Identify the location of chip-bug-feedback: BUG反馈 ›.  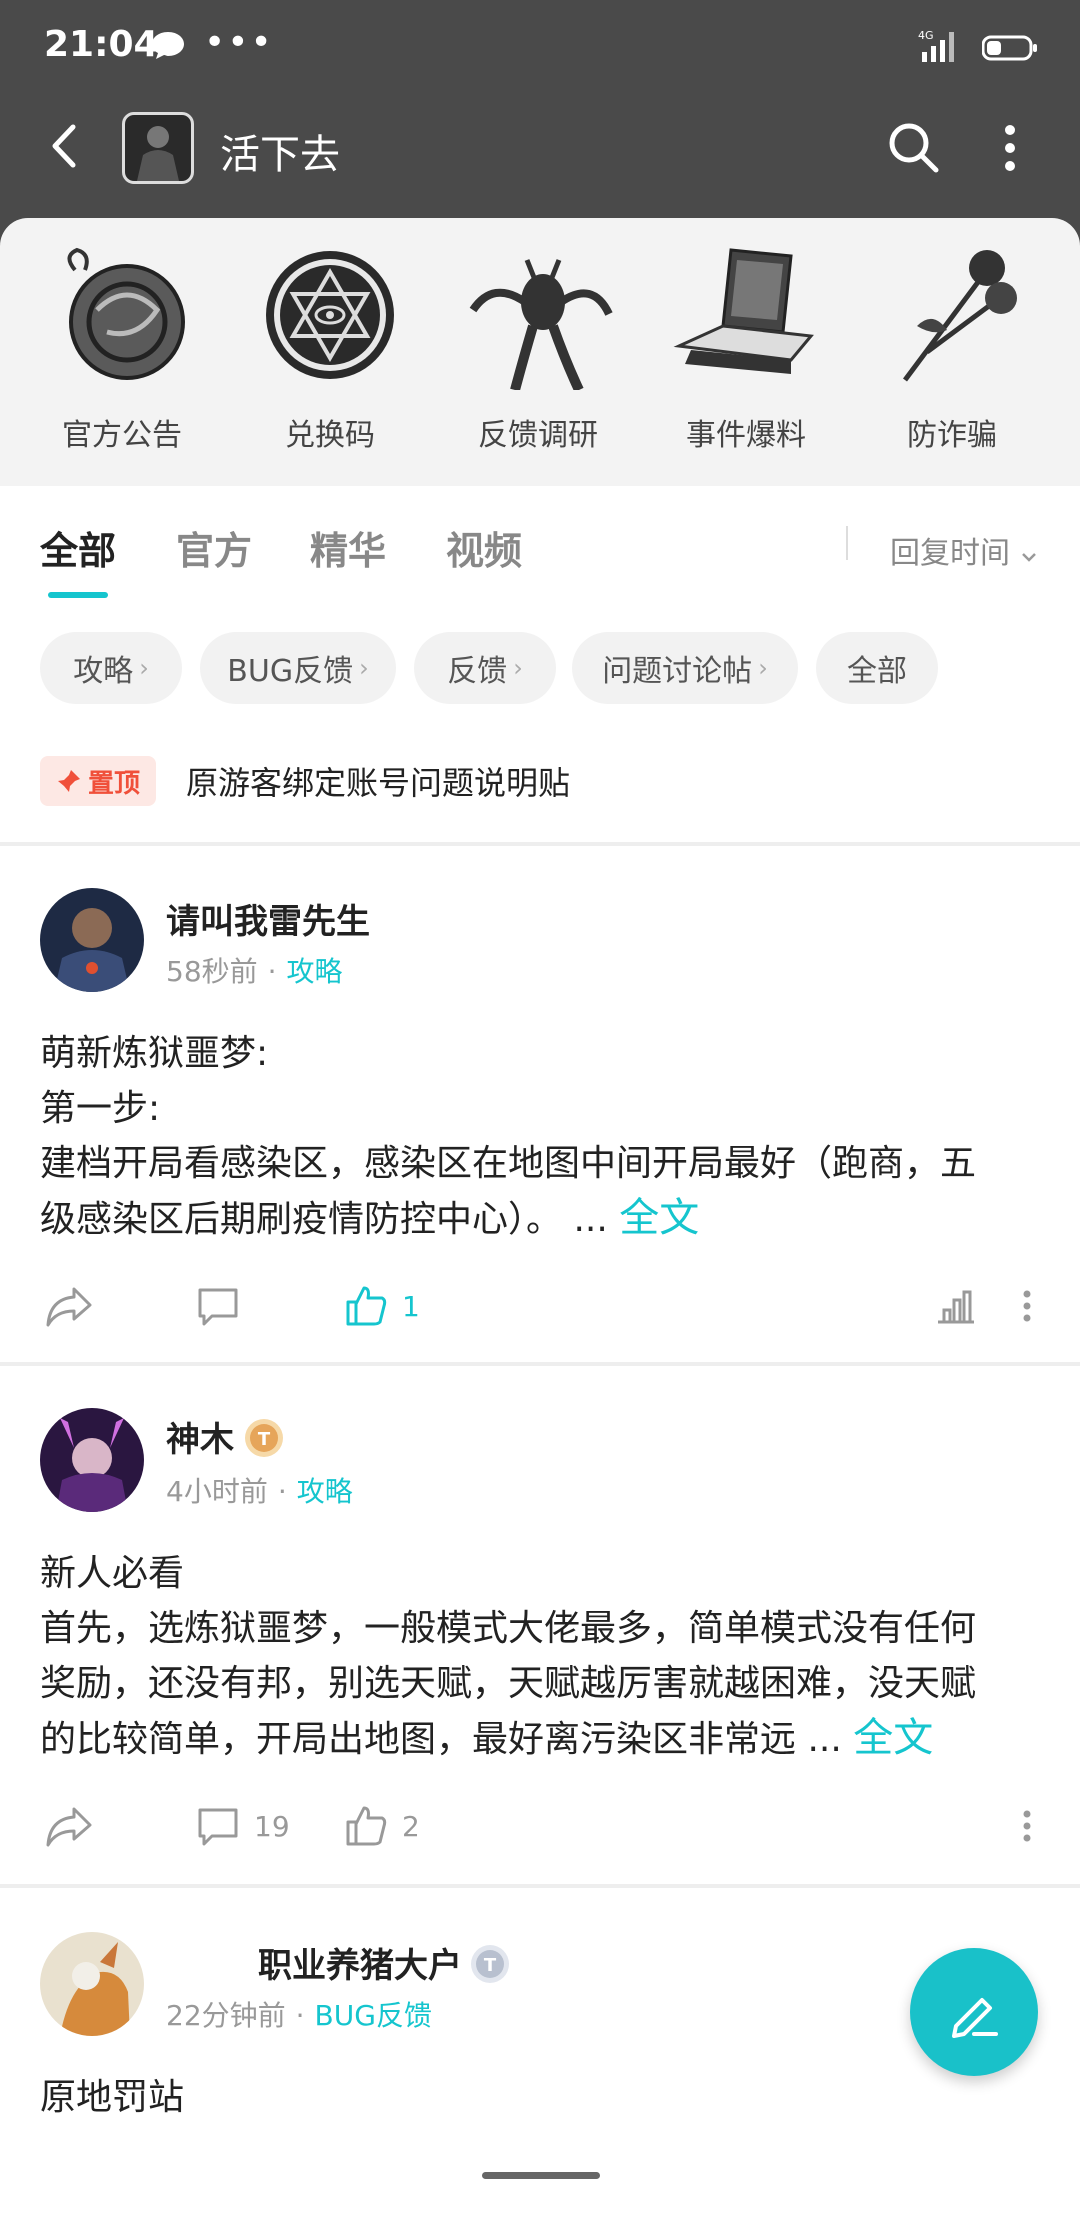
(298, 668).